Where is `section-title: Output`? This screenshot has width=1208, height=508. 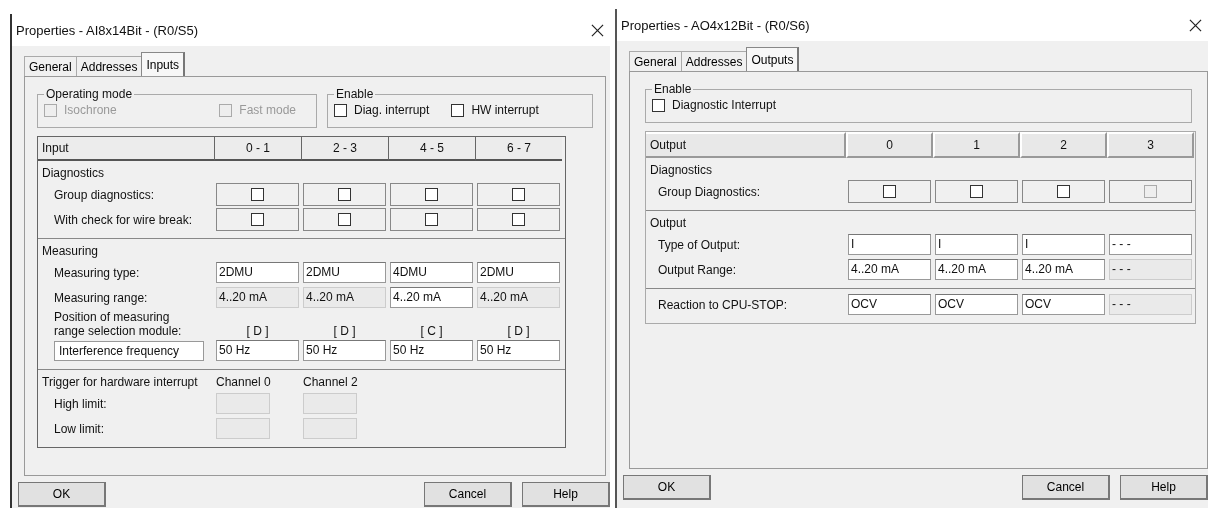 section-title: Output is located at coordinates (668, 223).